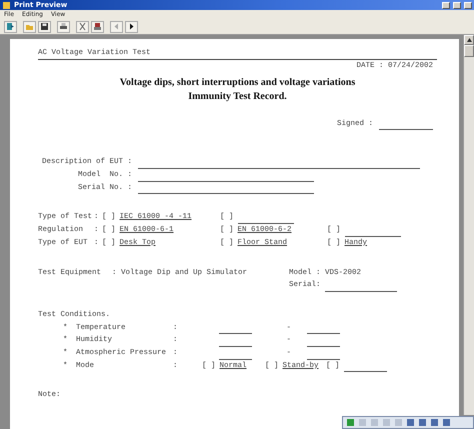 The image size is (474, 429). I want to click on printer-icon, so click(63, 26).